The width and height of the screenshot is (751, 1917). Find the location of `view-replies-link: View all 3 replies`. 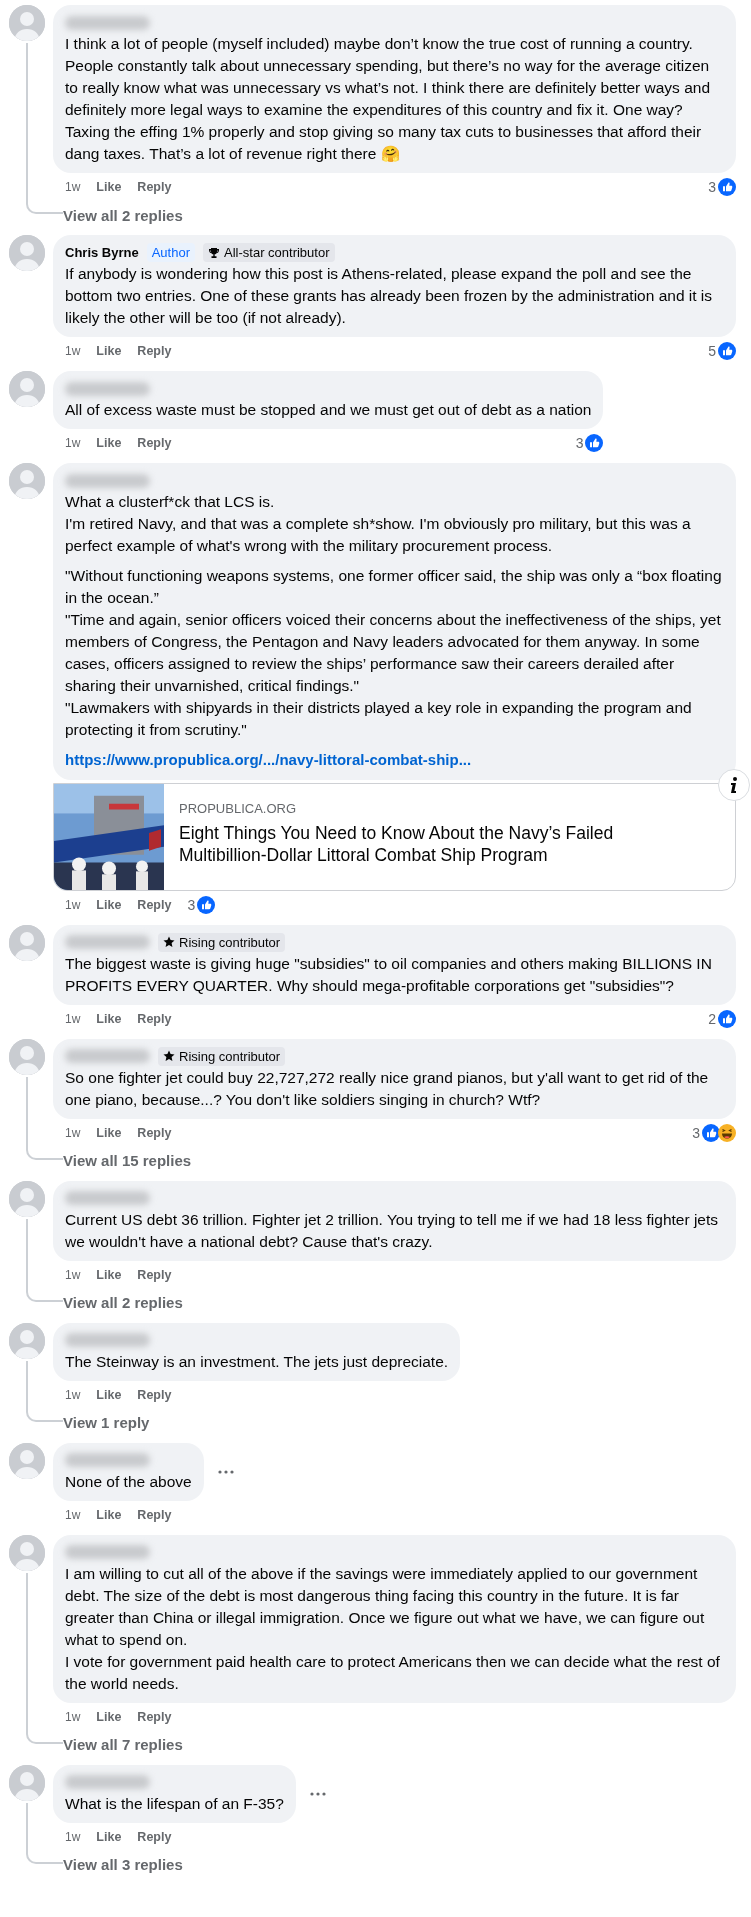

view-replies-link: View all 3 replies is located at coordinates (123, 1864).